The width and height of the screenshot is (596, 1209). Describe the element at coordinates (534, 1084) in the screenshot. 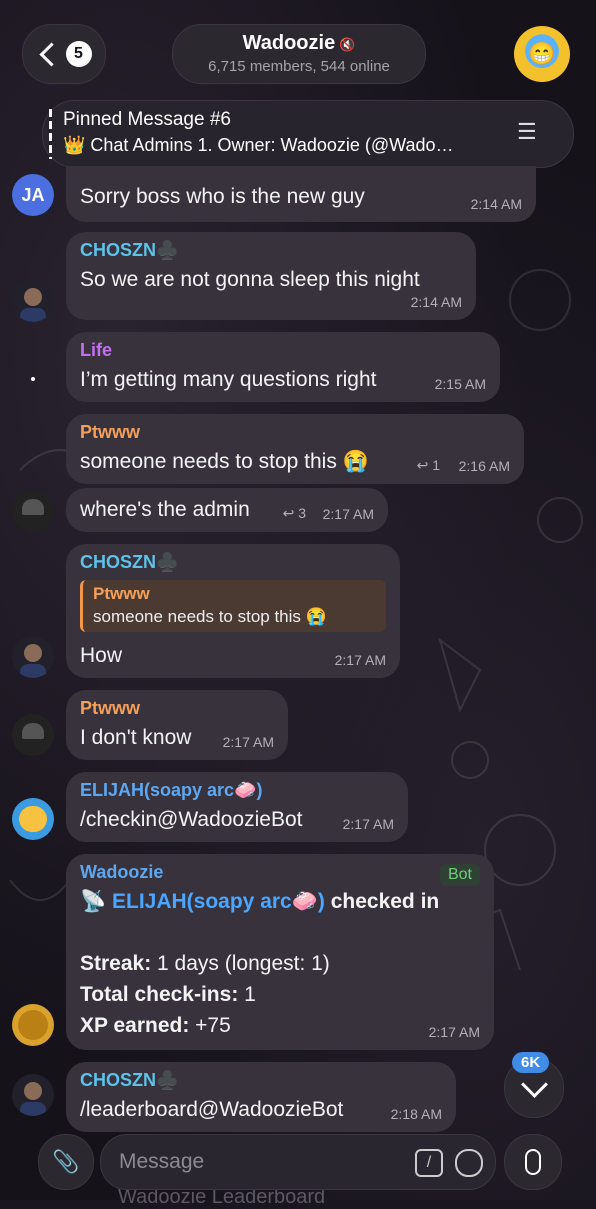

I see `chevron-down-icon` at that location.